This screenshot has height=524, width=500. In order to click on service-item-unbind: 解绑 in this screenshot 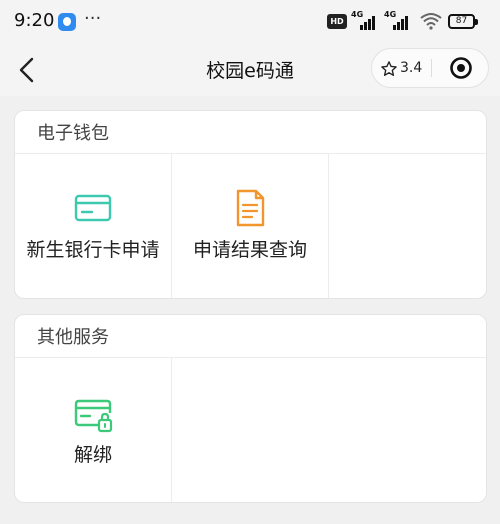, I will do `click(93, 430)`.